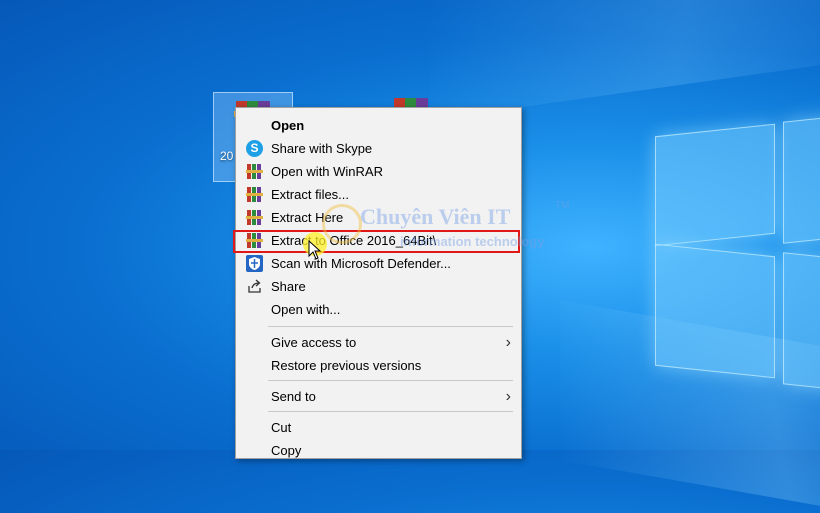 This screenshot has height=513, width=820. I want to click on highlight-annotation-box, so click(376, 241).